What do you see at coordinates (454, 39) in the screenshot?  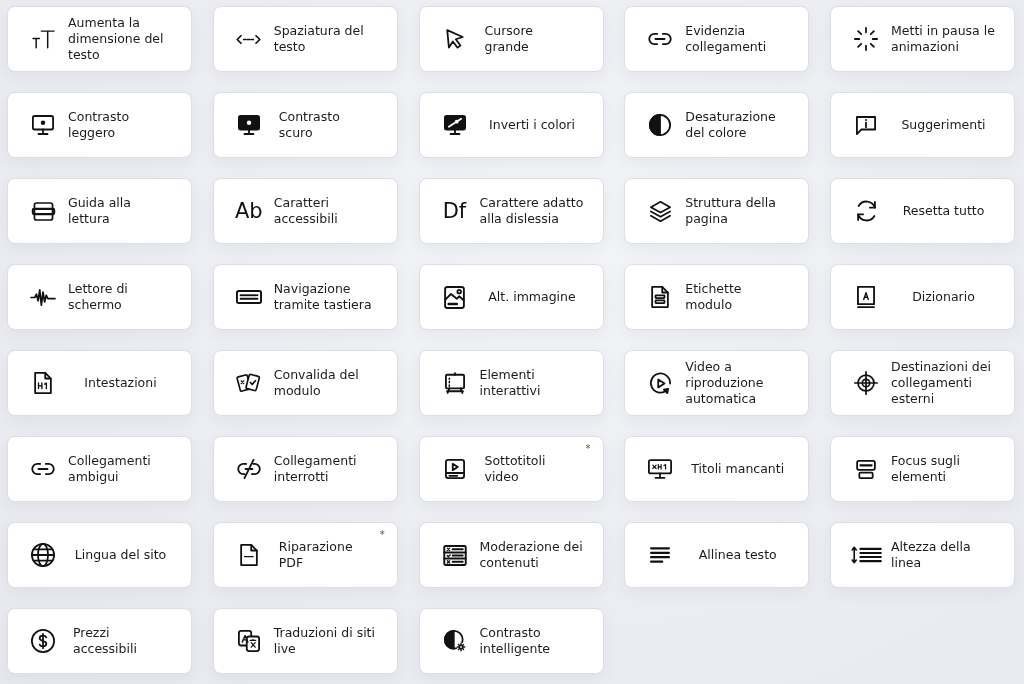 I see `cursor-icon` at bounding box center [454, 39].